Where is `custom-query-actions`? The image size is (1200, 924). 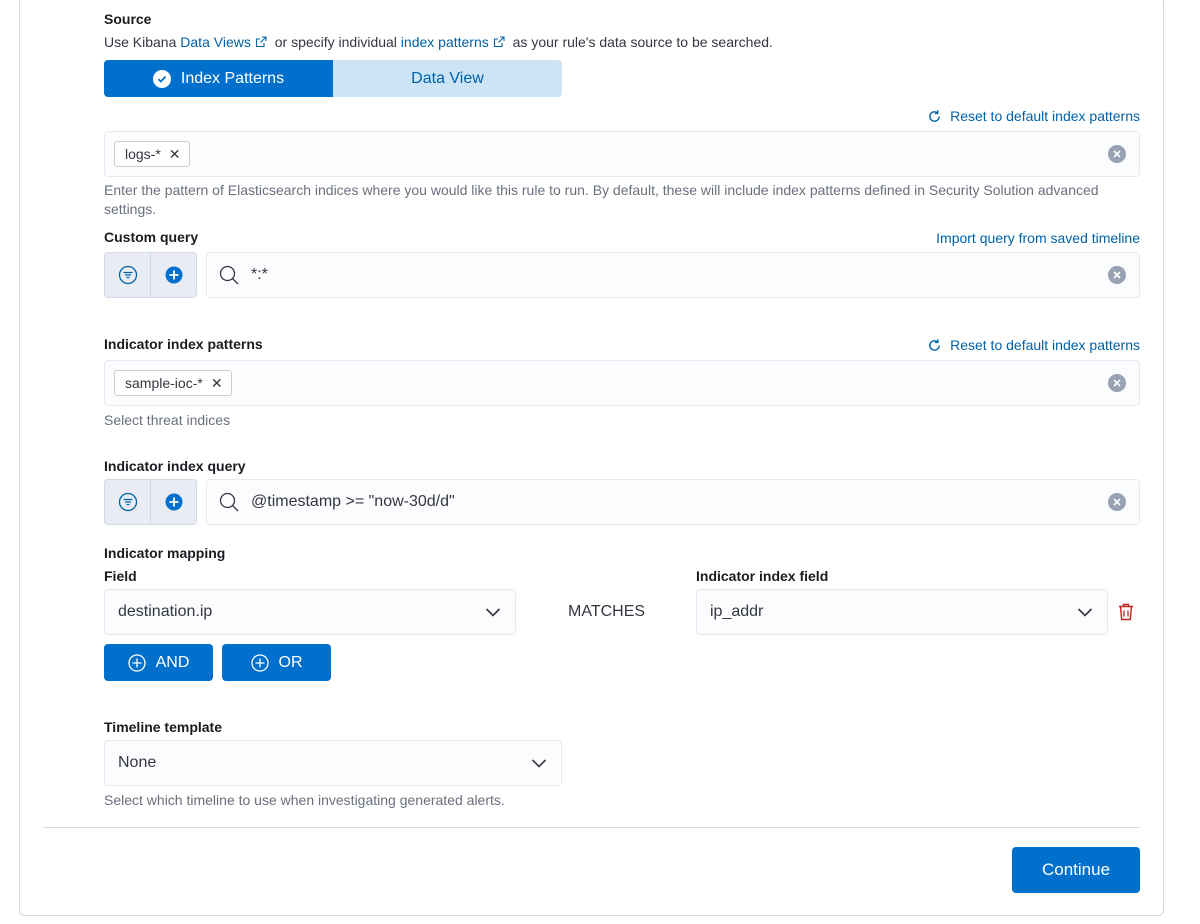
custom-query-actions is located at coordinates (150, 275).